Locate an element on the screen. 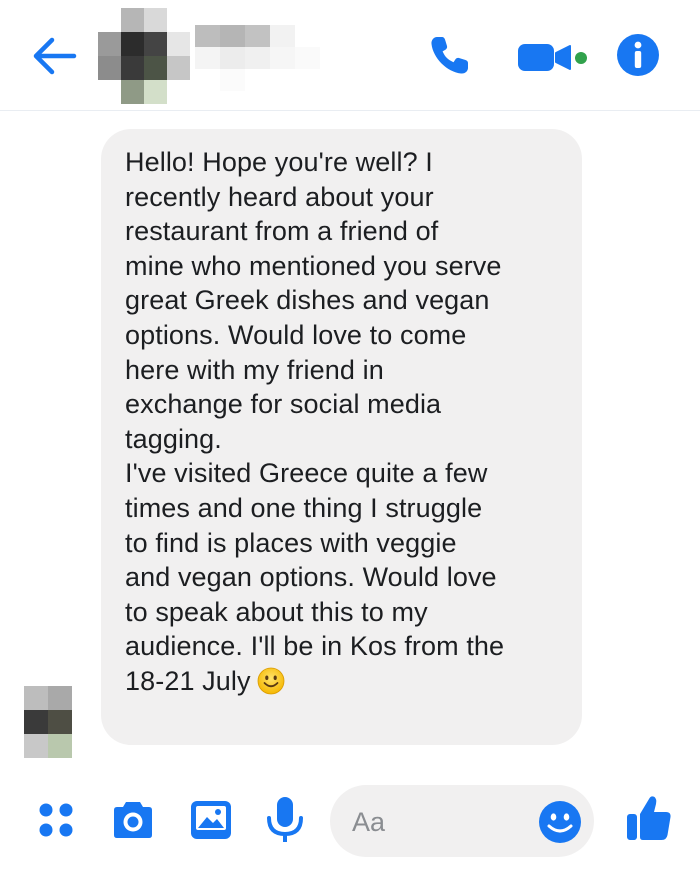  back-arrow-icon is located at coordinates (54, 56).